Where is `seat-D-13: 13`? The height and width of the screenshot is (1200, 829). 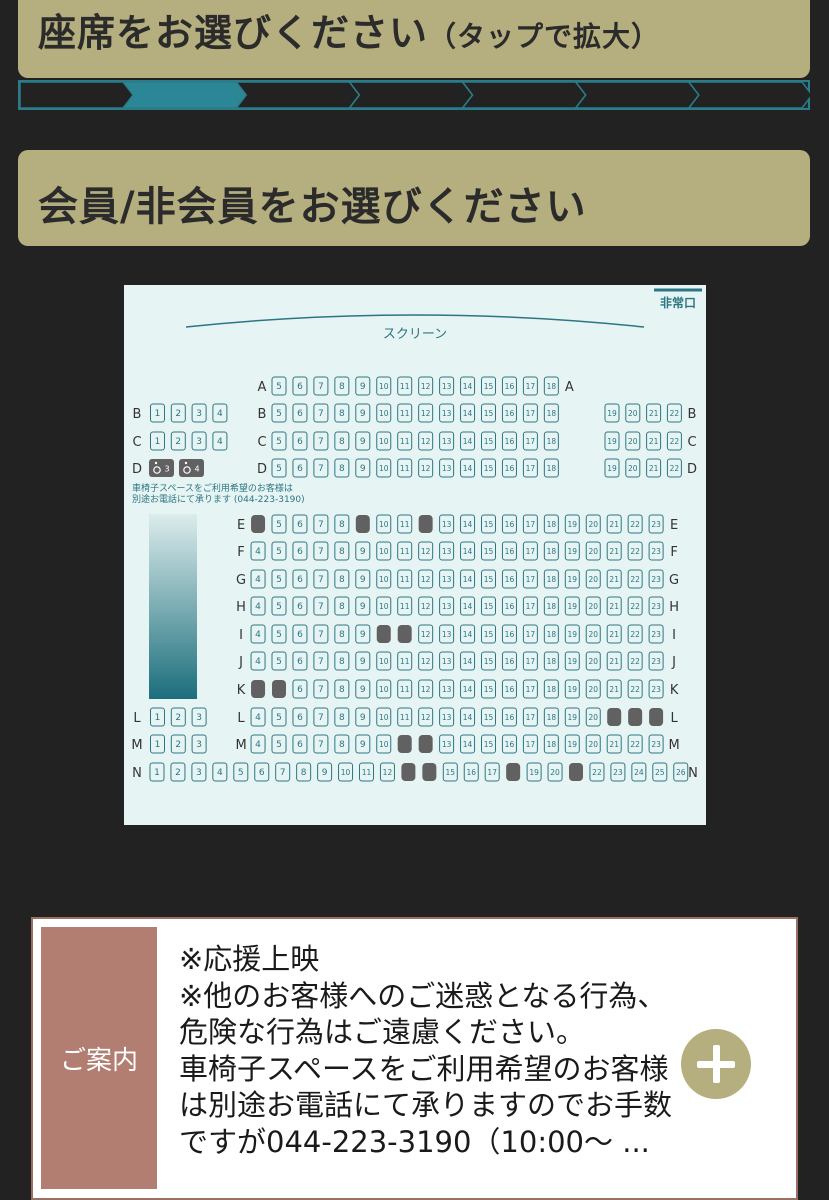
seat-D-13: 13 is located at coordinates (447, 468).